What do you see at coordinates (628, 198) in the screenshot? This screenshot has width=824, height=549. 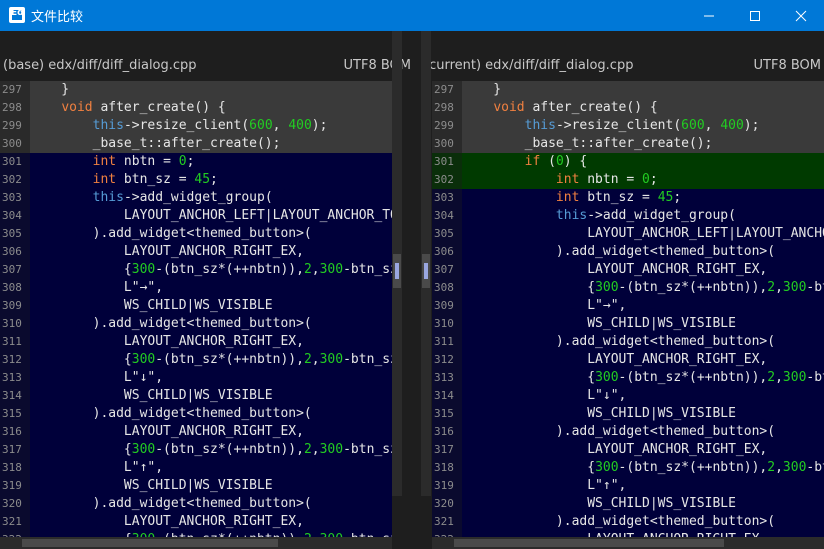 I see `current-code-line: 303 int btn_sz = 45;` at bounding box center [628, 198].